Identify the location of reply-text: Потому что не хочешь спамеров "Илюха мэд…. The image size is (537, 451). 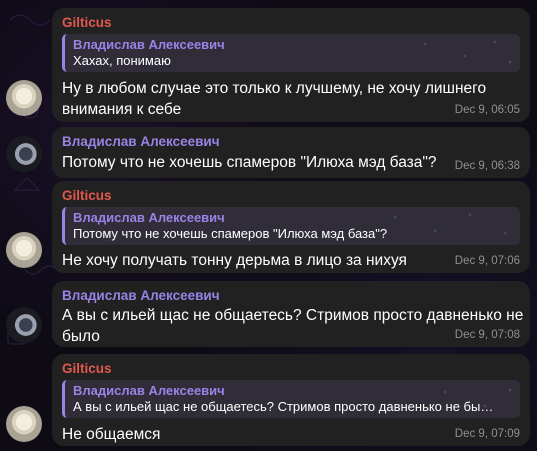
(230, 233).